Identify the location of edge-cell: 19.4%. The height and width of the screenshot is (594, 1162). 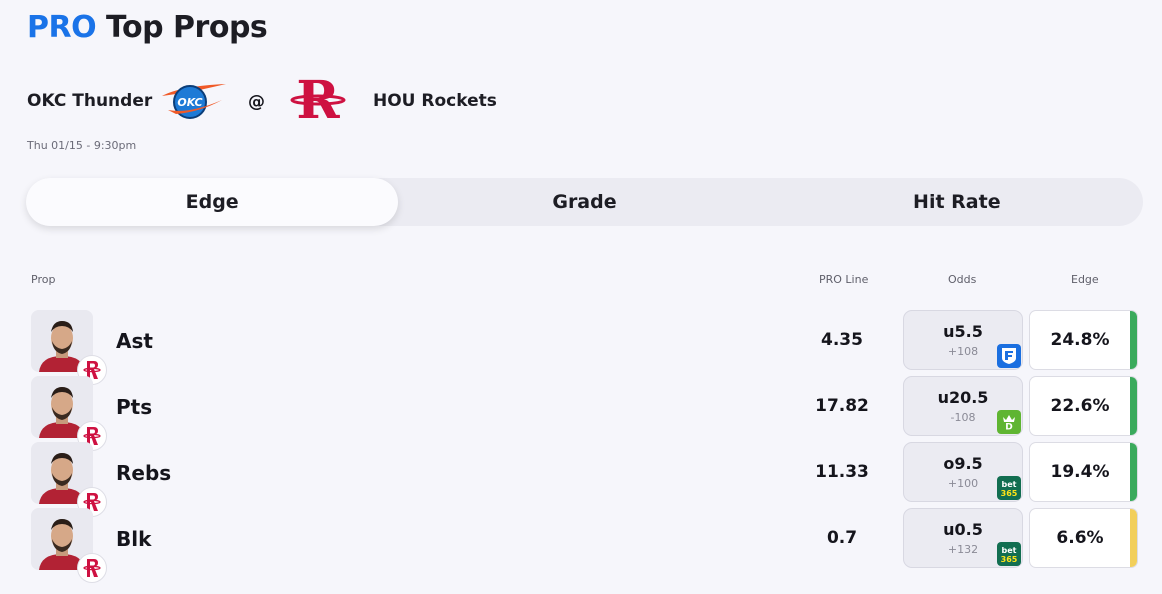
(1083, 472).